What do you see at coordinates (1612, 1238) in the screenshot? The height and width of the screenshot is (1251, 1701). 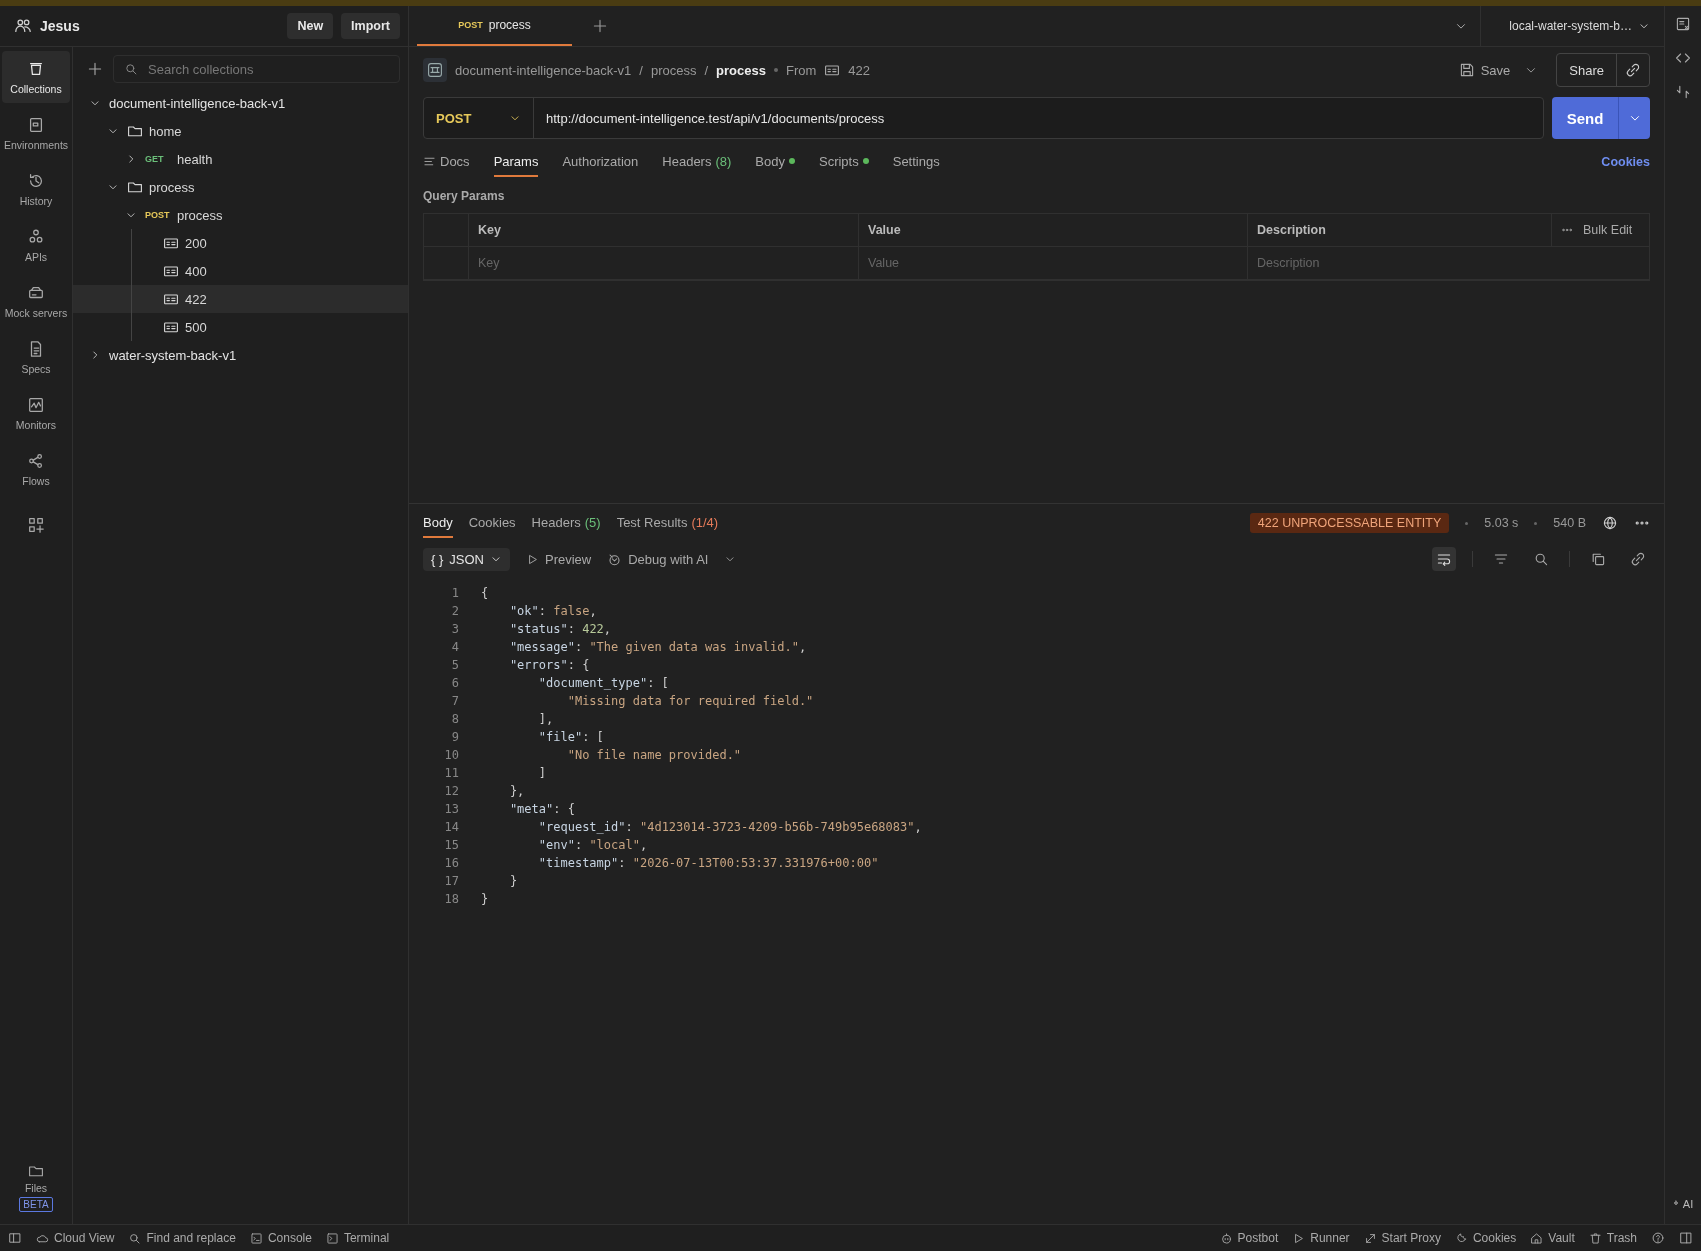 I see `status-bar-item: Trash` at bounding box center [1612, 1238].